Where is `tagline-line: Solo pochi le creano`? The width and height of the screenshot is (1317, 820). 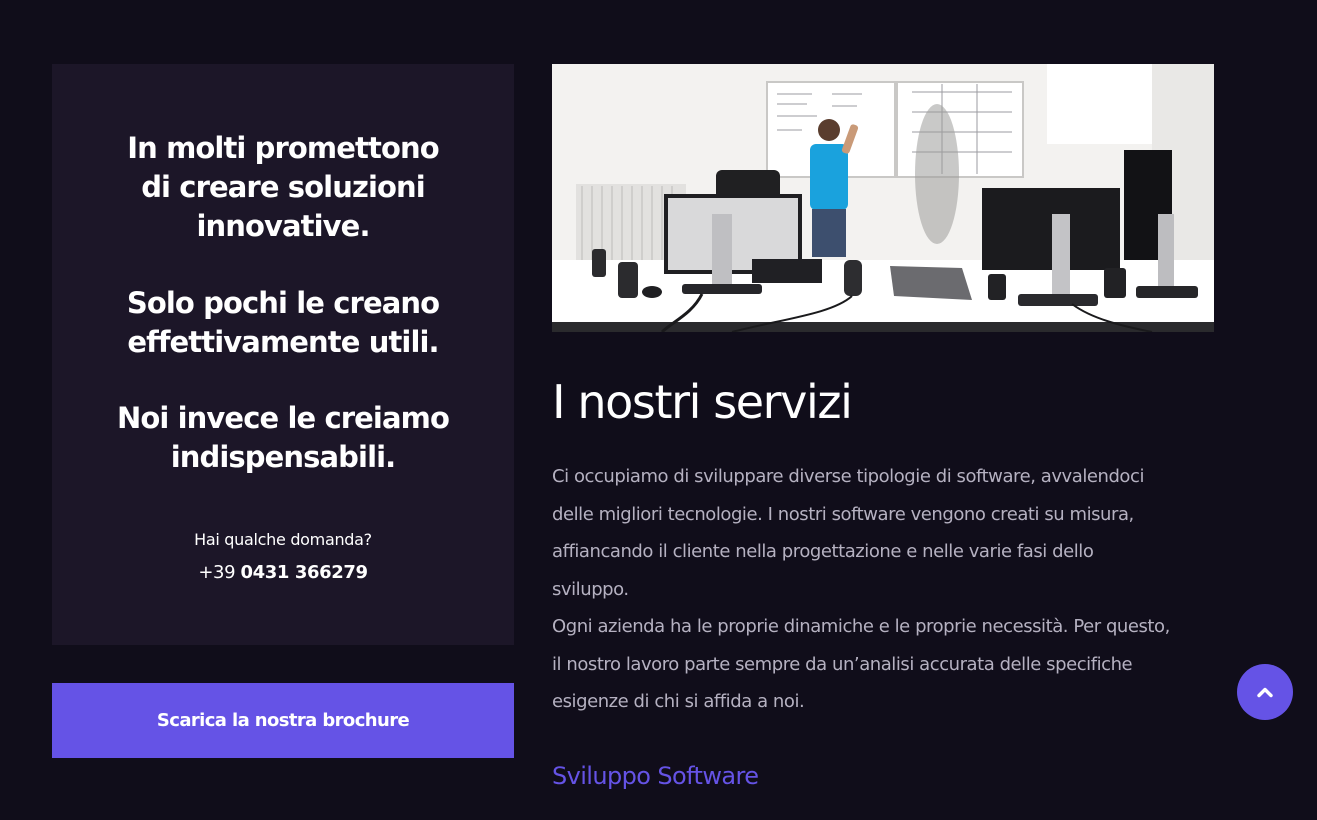
tagline-line: Solo pochi le creano is located at coordinates (283, 303).